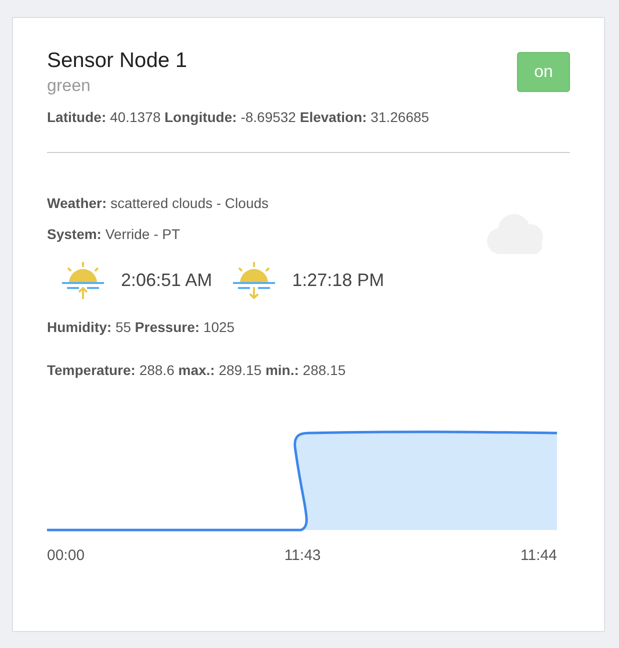  Describe the element at coordinates (338, 280) in the screenshot. I see `sunset-time: 1:27:18 PM` at that location.